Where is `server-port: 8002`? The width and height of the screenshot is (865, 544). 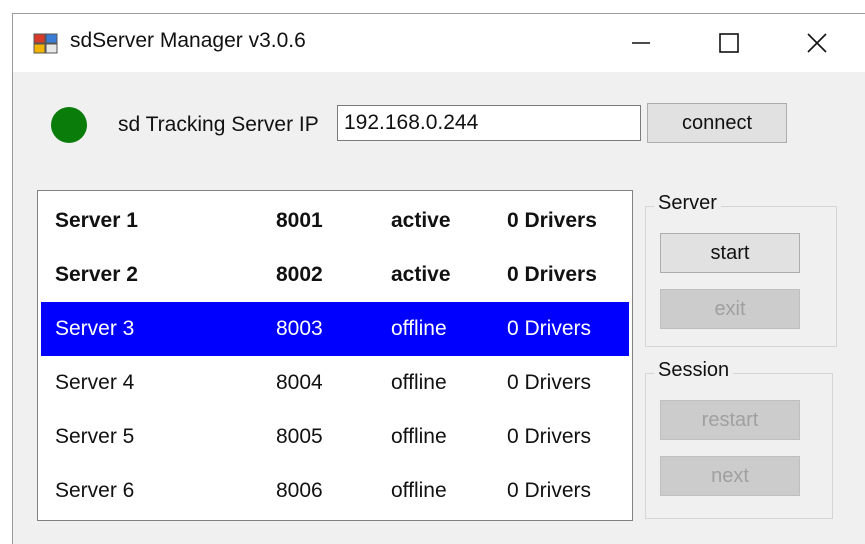
server-port: 8002 is located at coordinates (299, 274).